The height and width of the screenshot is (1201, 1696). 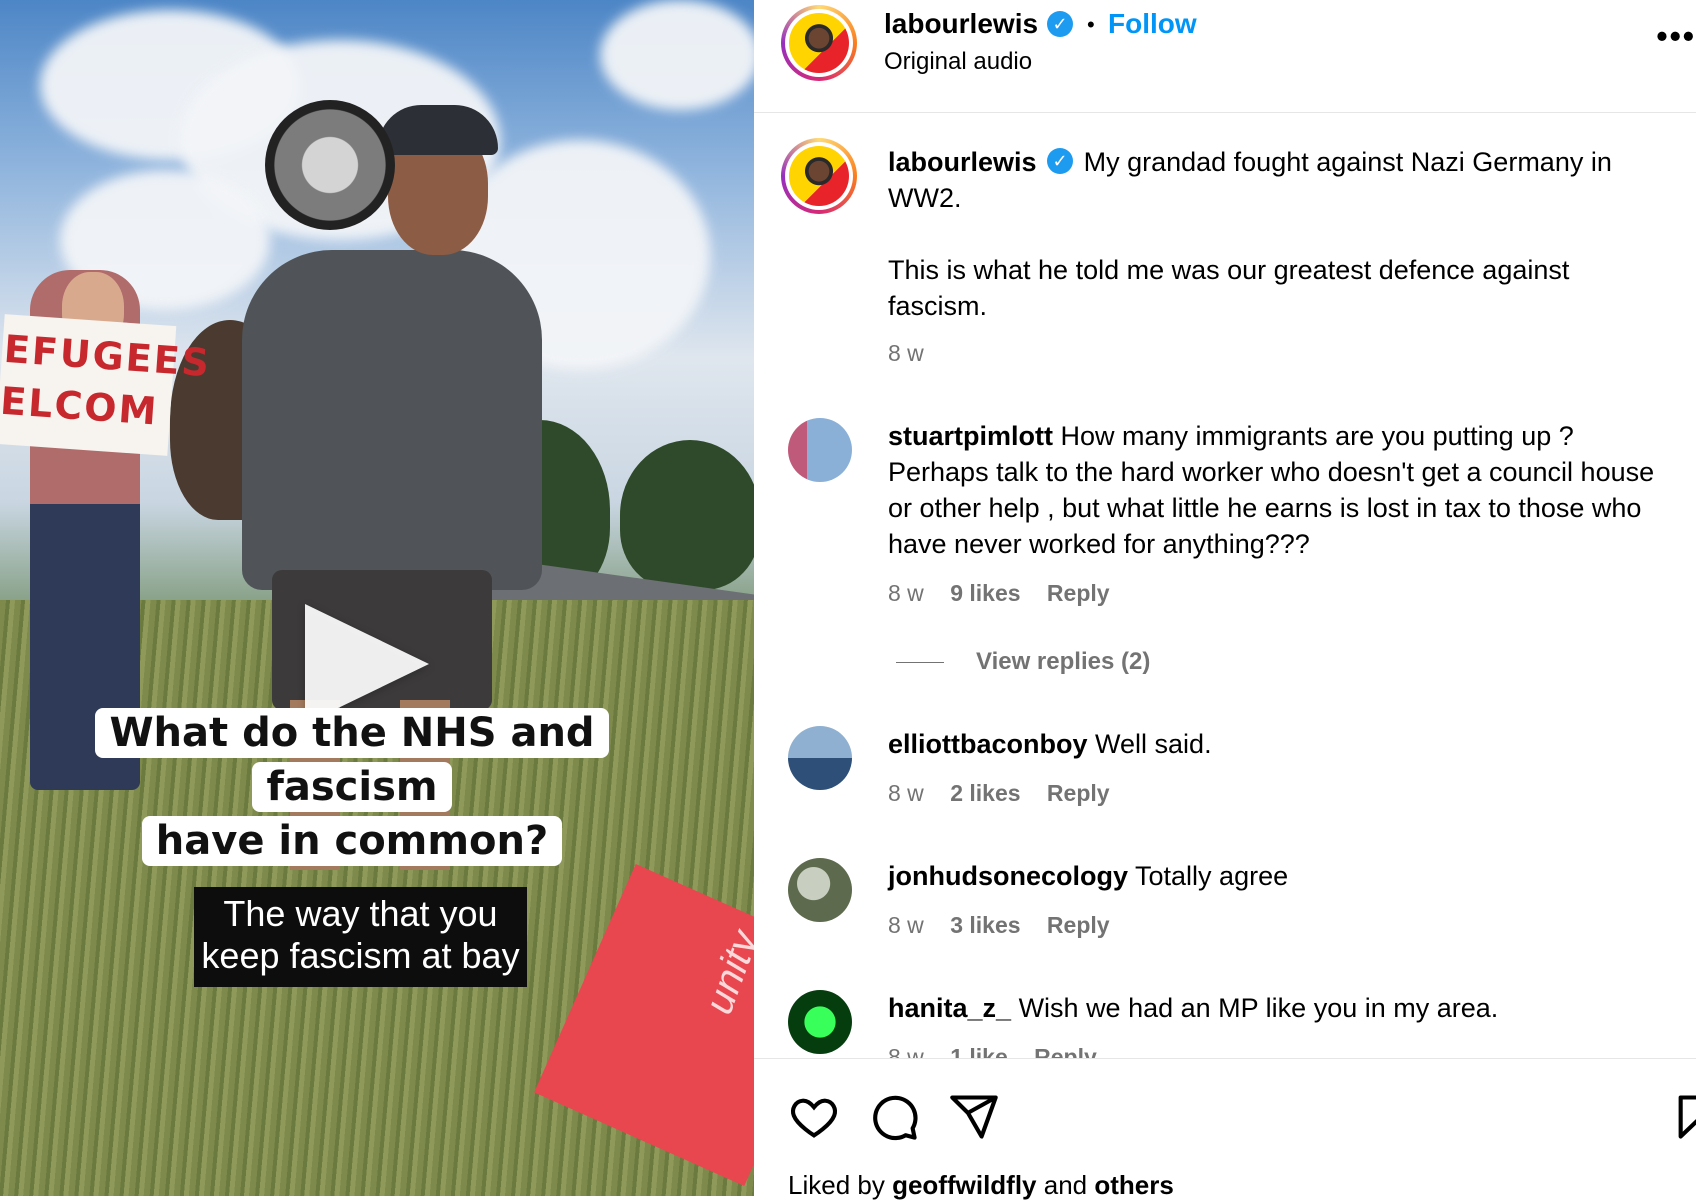 I want to click on liked-by: Liked by geoffwildfly and others, so click(x=981, y=1185).